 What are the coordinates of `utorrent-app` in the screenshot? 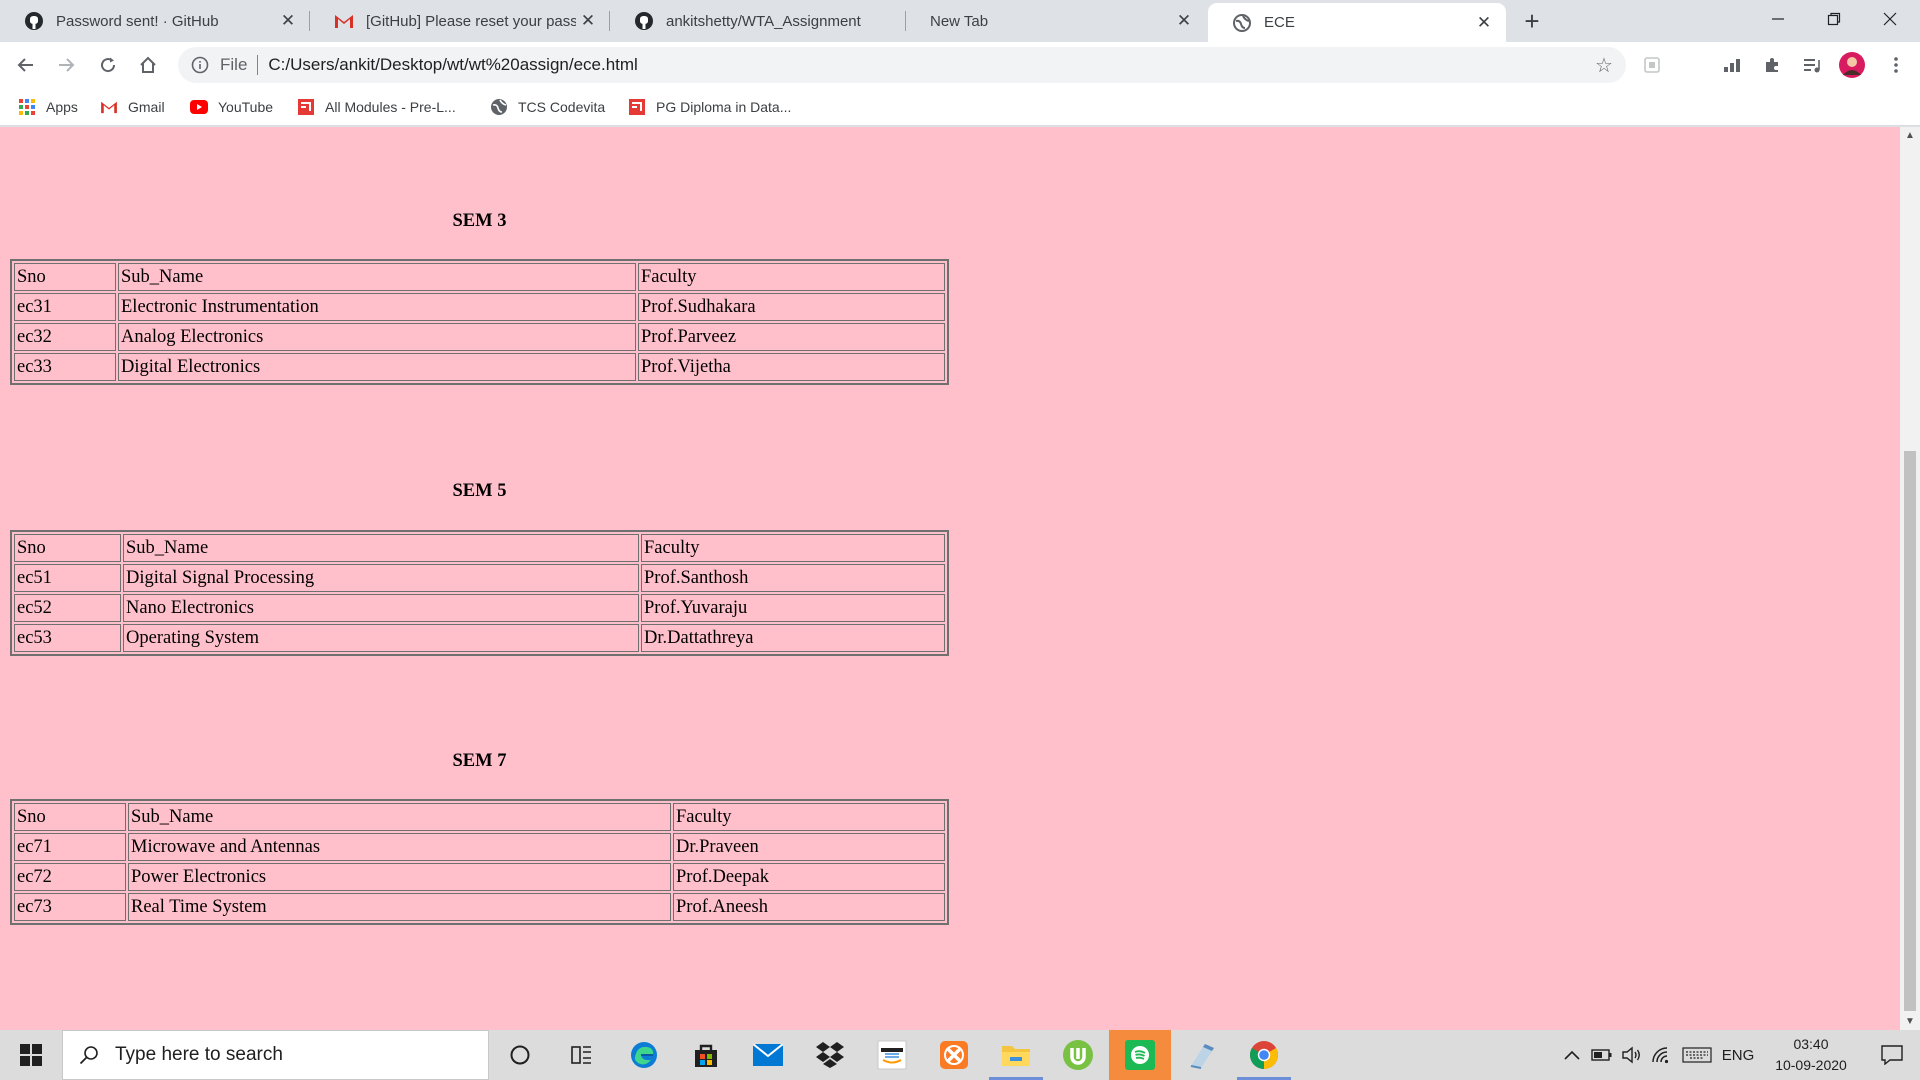 It's located at (1078, 1055).